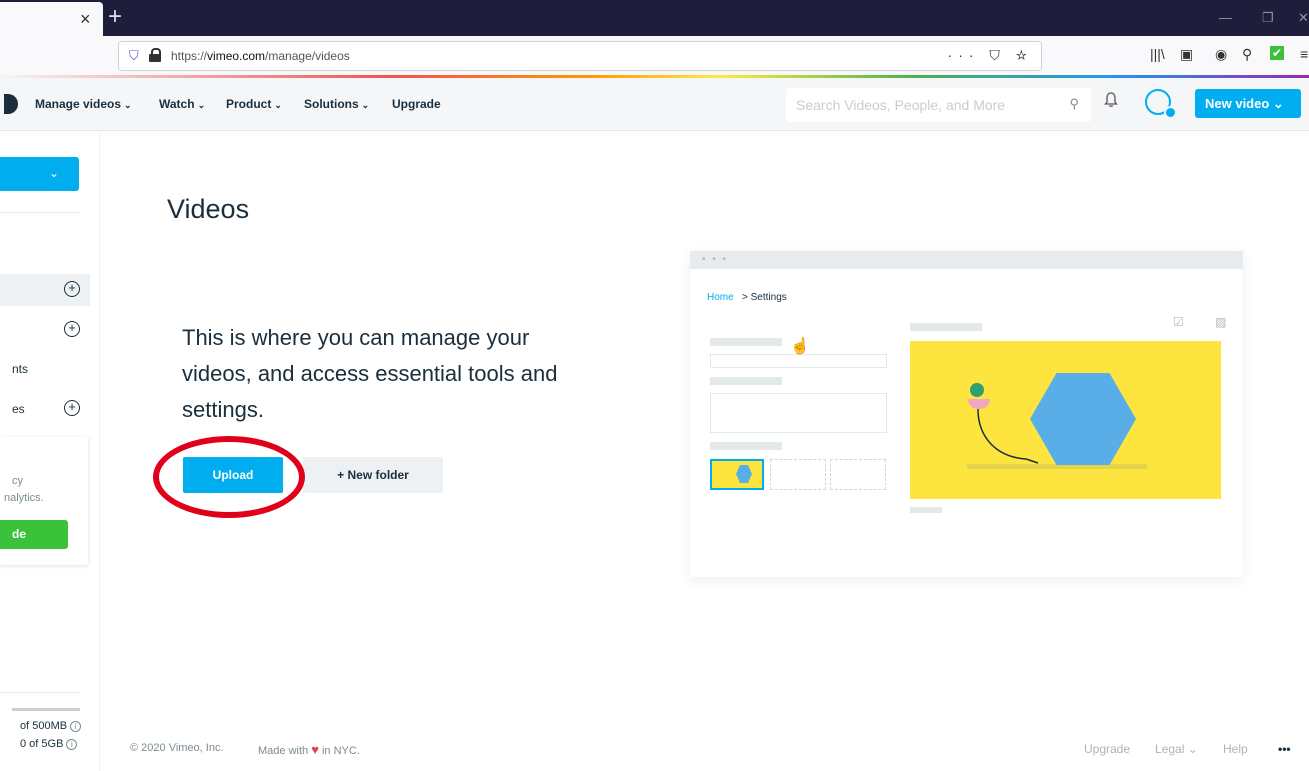 The image size is (1309, 771). Describe the element at coordinates (1284, 749) in the screenshot. I see `more-icon: •••` at that location.